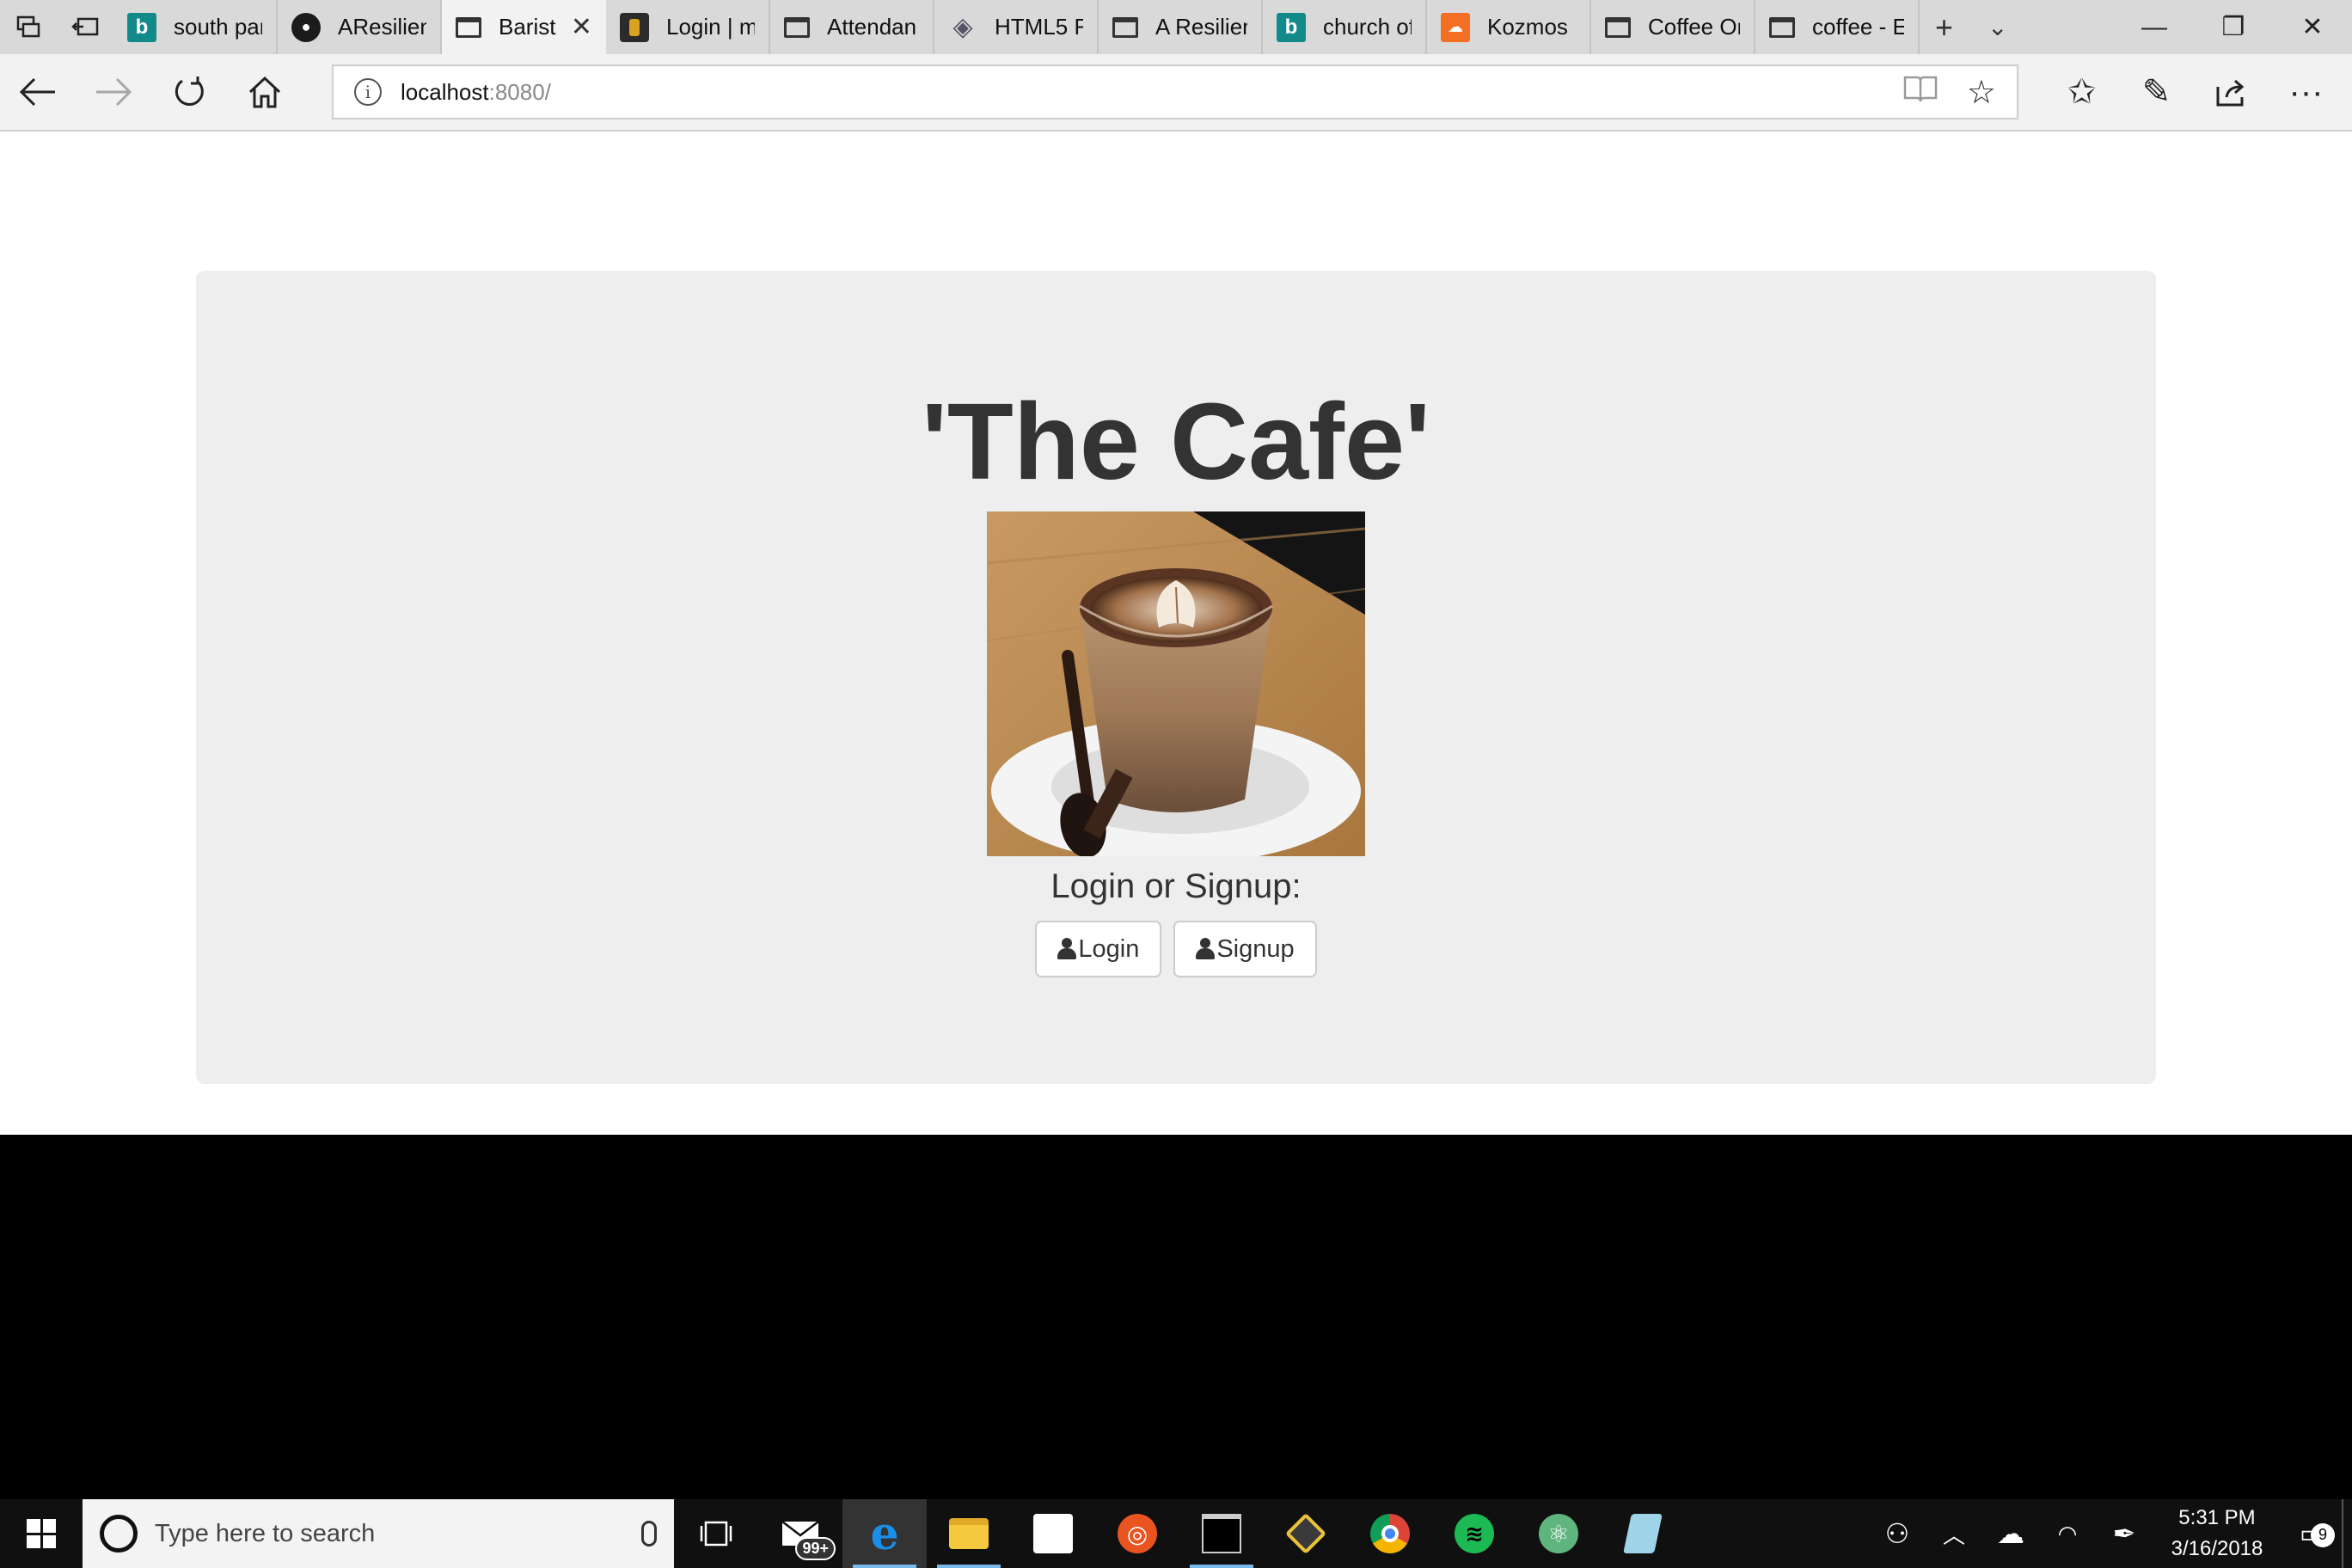 Image resolution: width=2352 pixels, height=1568 pixels. Describe the element at coordinates (2312, 27) in the screenshot. I see `close-window-icon: ✕` at that location.